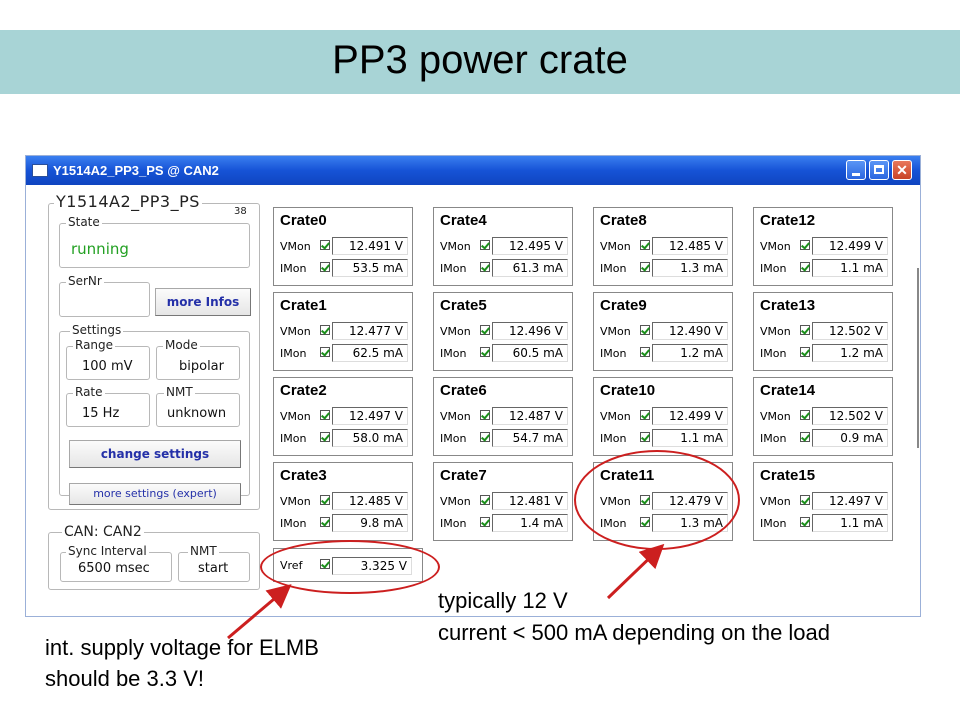  Describe the element at coordinates (850, 416) in the screenshot. I see `vmon-value: 12.502 V` at that location.